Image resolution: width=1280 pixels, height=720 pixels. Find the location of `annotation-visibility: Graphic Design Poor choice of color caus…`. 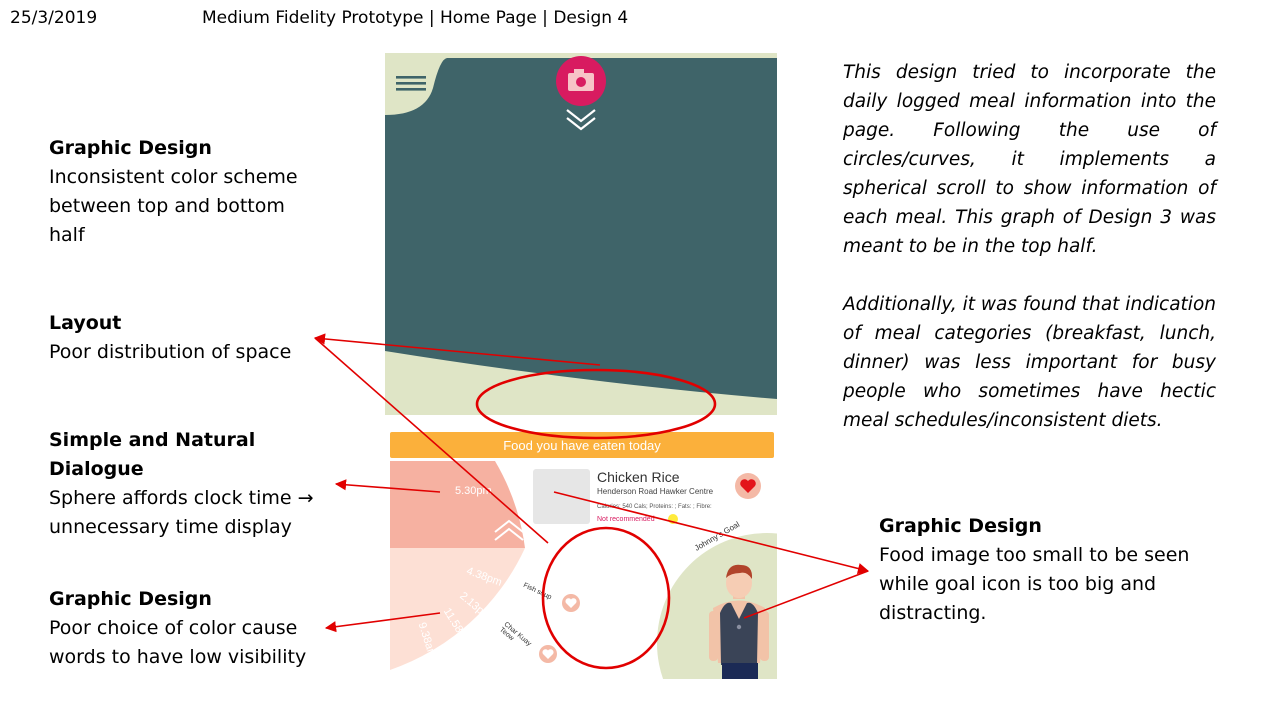

annotation-visibility: Graphic Design Poor choice of color caus… is located at coordinates (199, 628).